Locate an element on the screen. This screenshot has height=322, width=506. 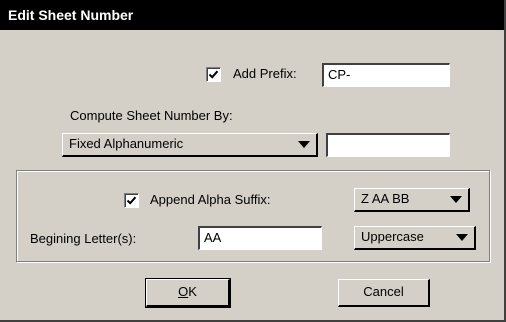
prefix-input: CP- is located at coordinates (386, 75).